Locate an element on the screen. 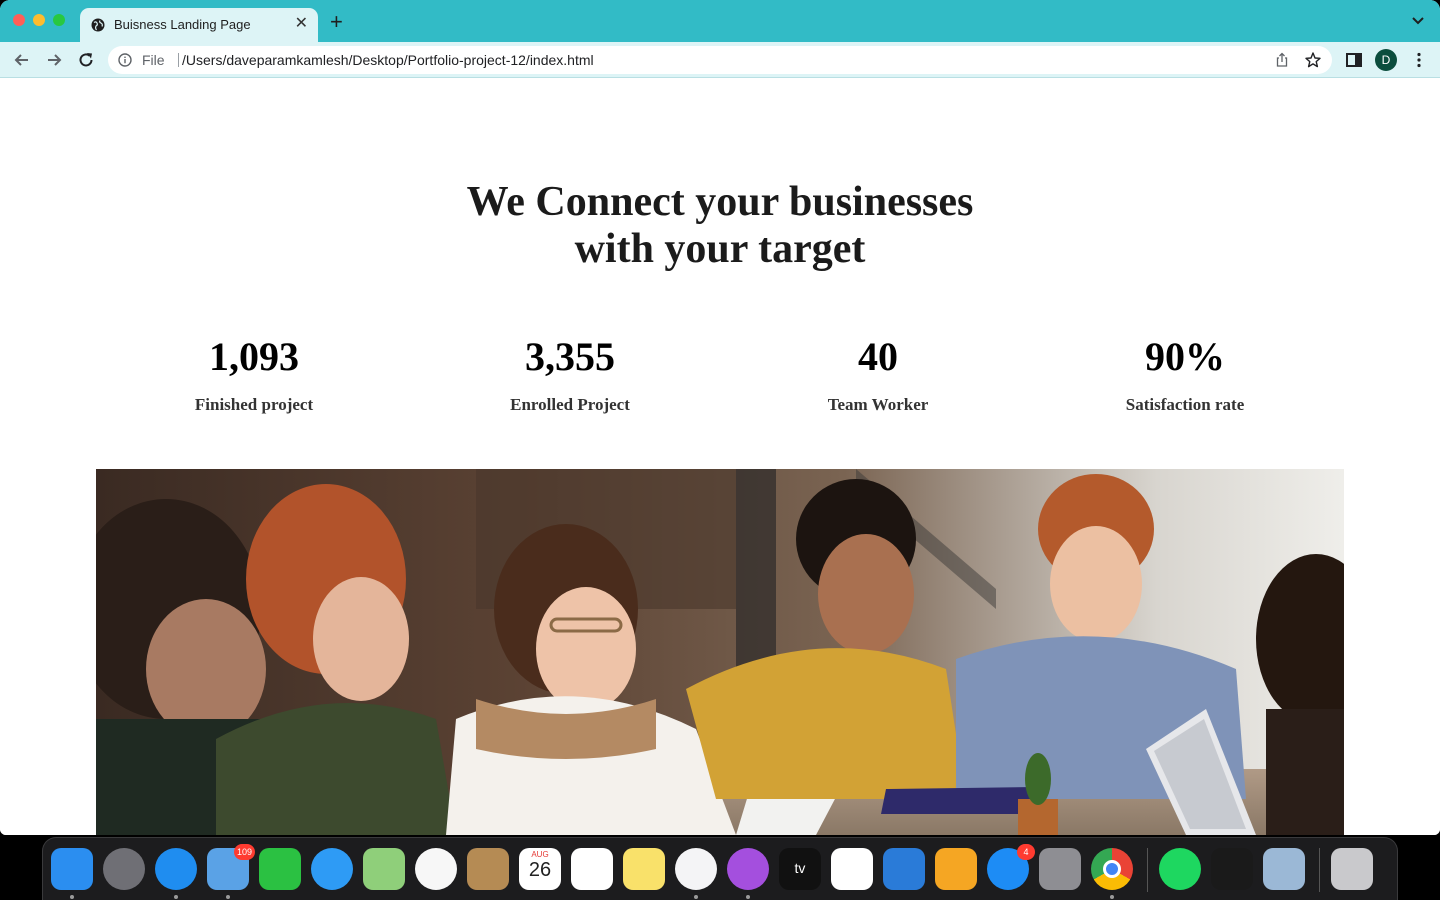 This screenshot has width=1440, height=900. stat-label: Satisfaction rate is located at coordinates (1185, 404).